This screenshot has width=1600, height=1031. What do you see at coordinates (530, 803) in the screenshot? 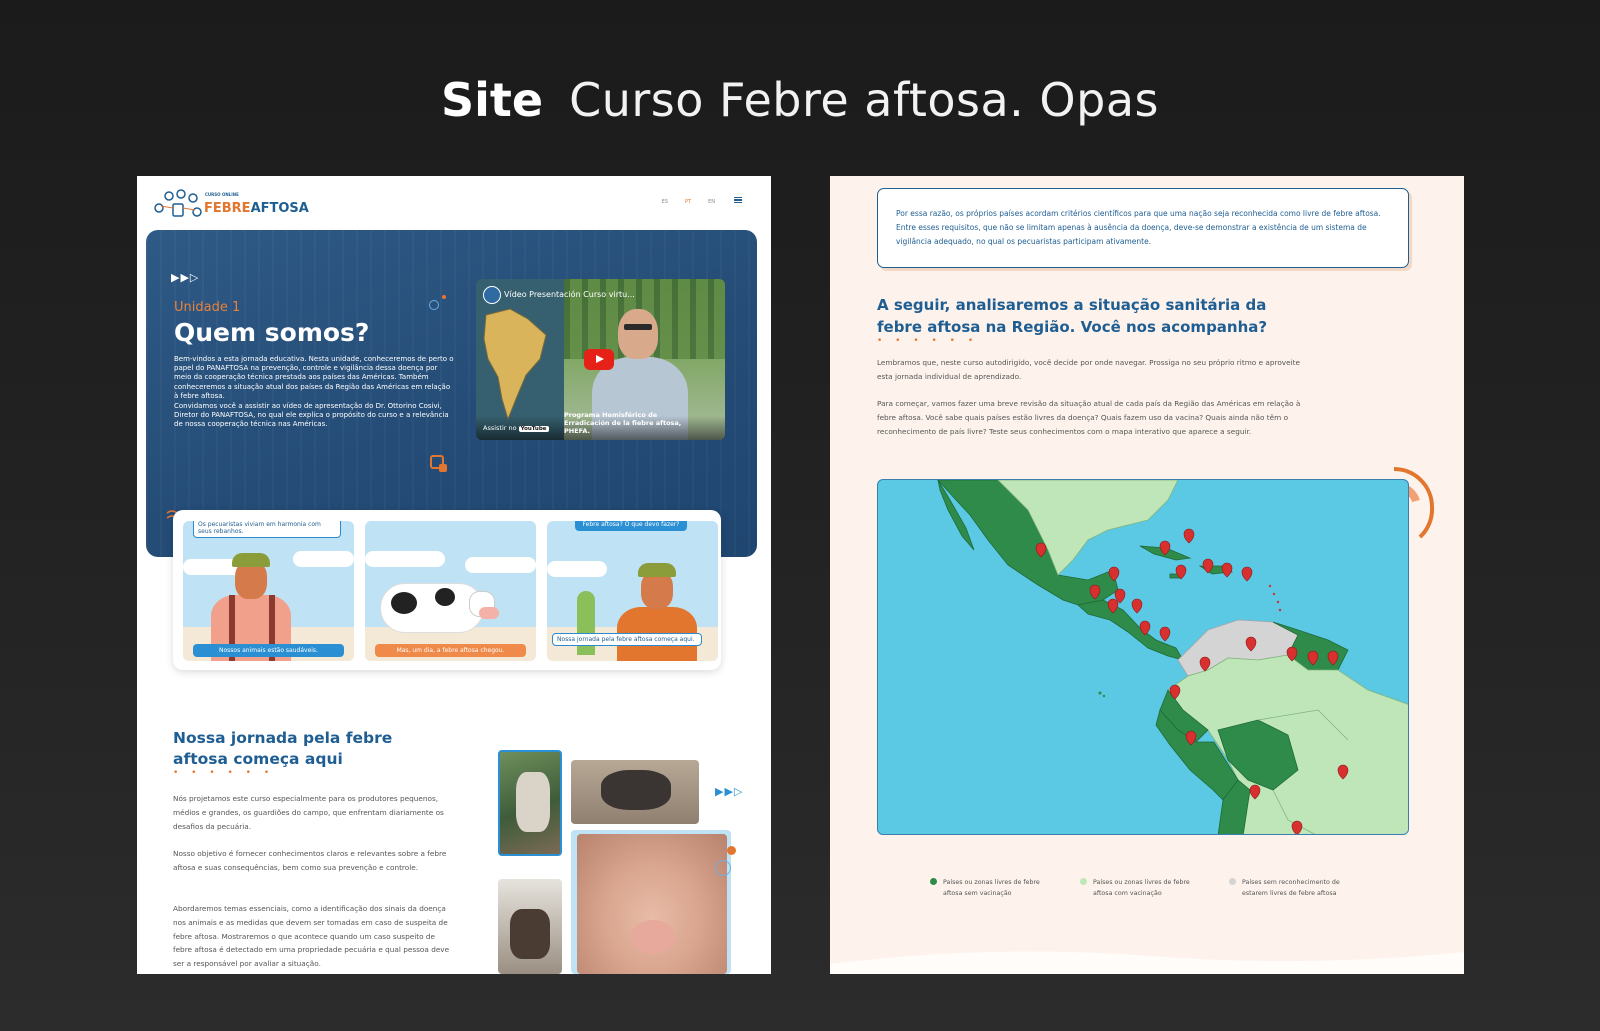
I see `photo-bull` at bounding box center [530, 803].